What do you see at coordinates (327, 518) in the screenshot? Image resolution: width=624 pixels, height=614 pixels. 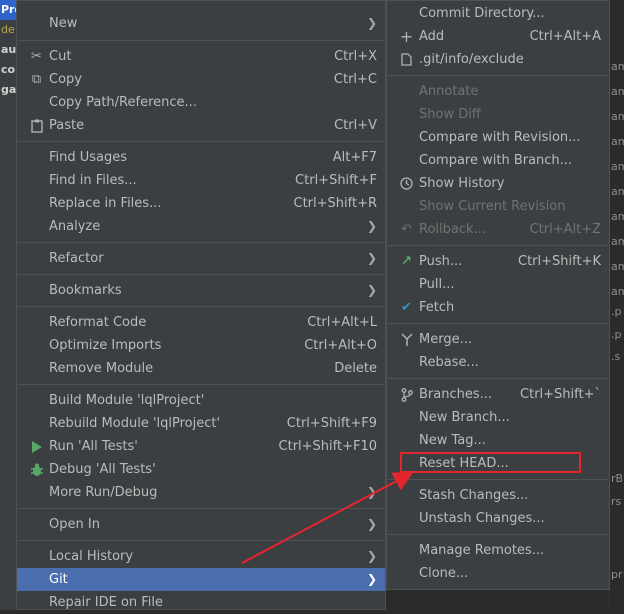 I see `annotation-arrow` at bounding box center [327, 518].